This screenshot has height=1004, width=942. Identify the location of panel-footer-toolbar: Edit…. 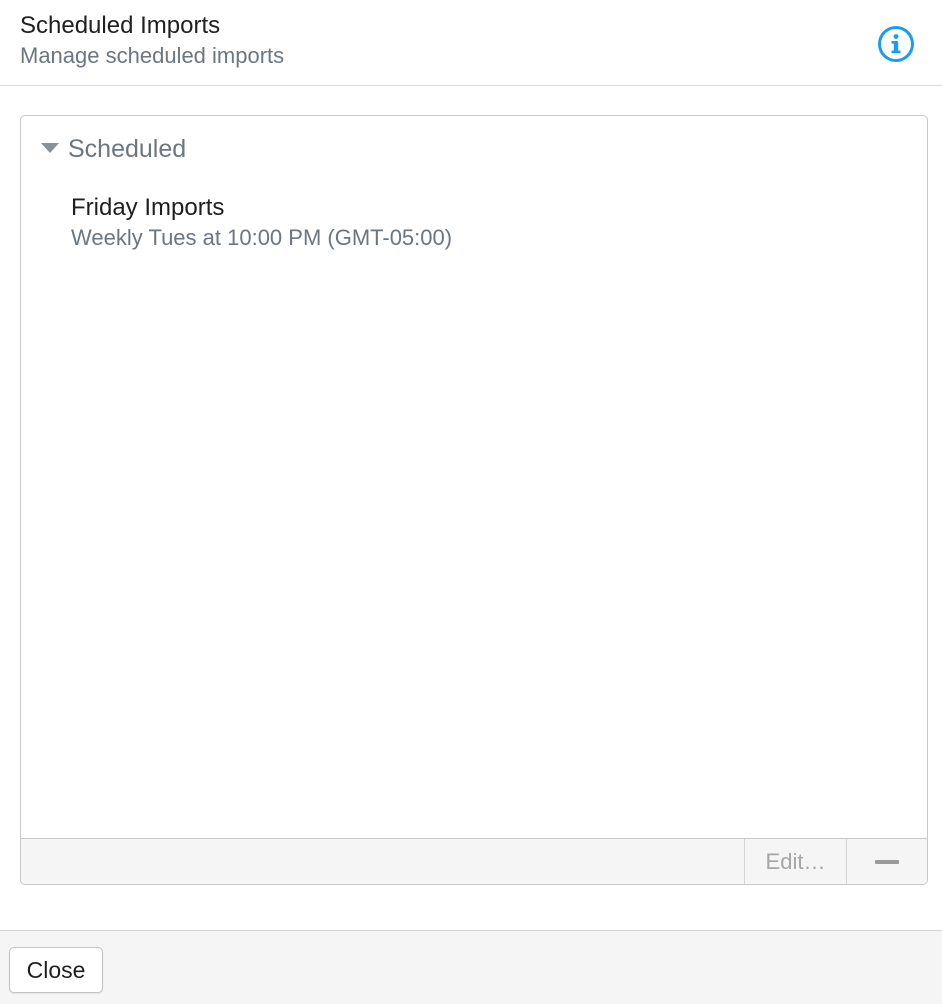
(474, 861).